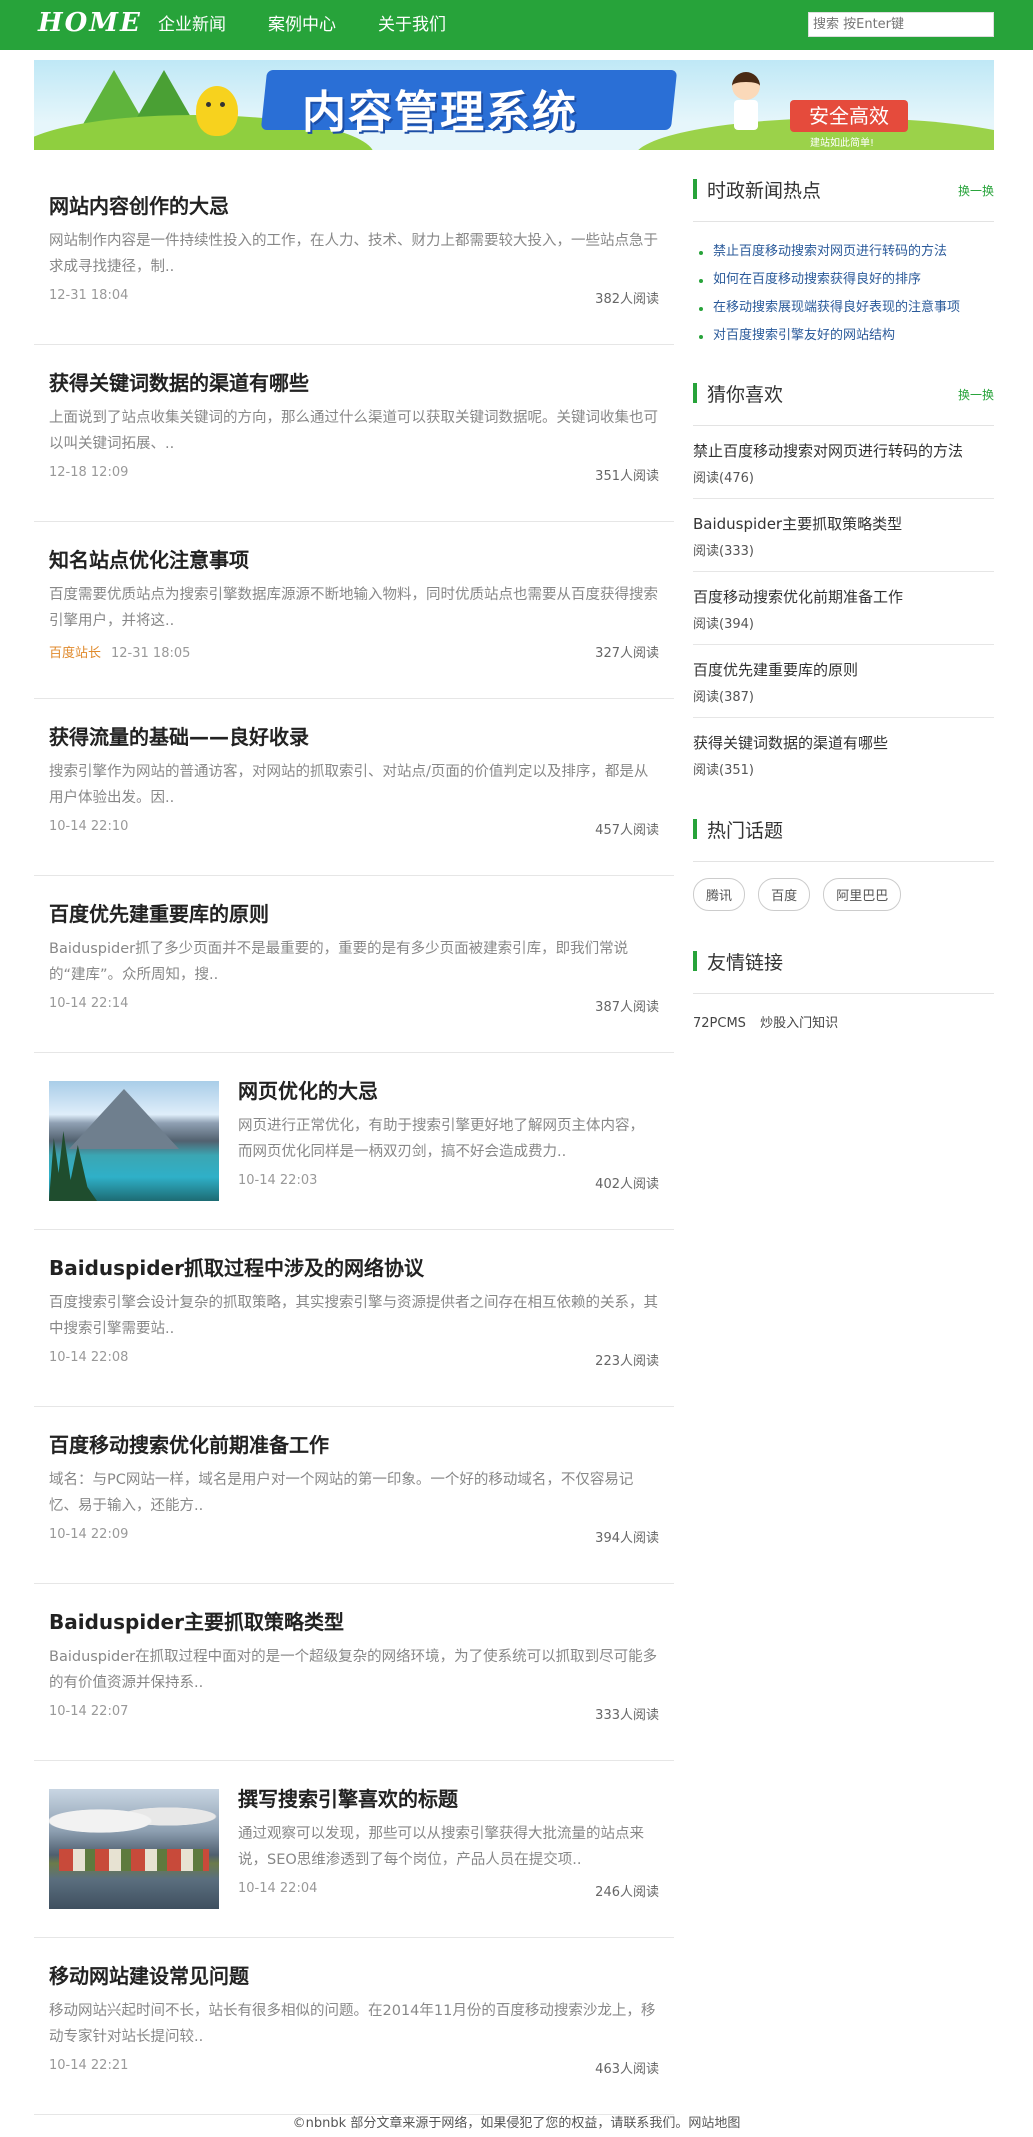 The height and width of the screenshot is (2137, 1033). I want to click on article-title: Baiduspider抓取过程中涉及的网络协议, so click(236, 1266).